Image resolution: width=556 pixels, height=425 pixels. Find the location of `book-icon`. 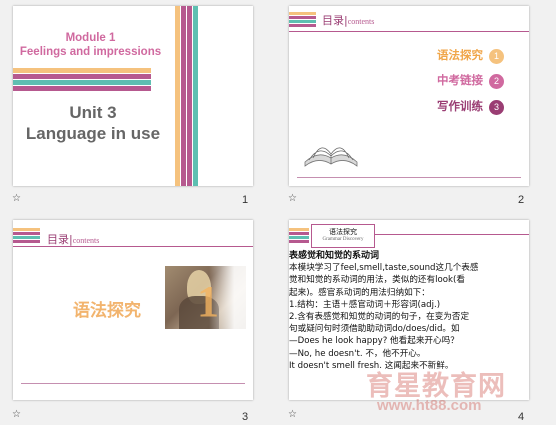

book-icon is located at coordinates (331, 157).